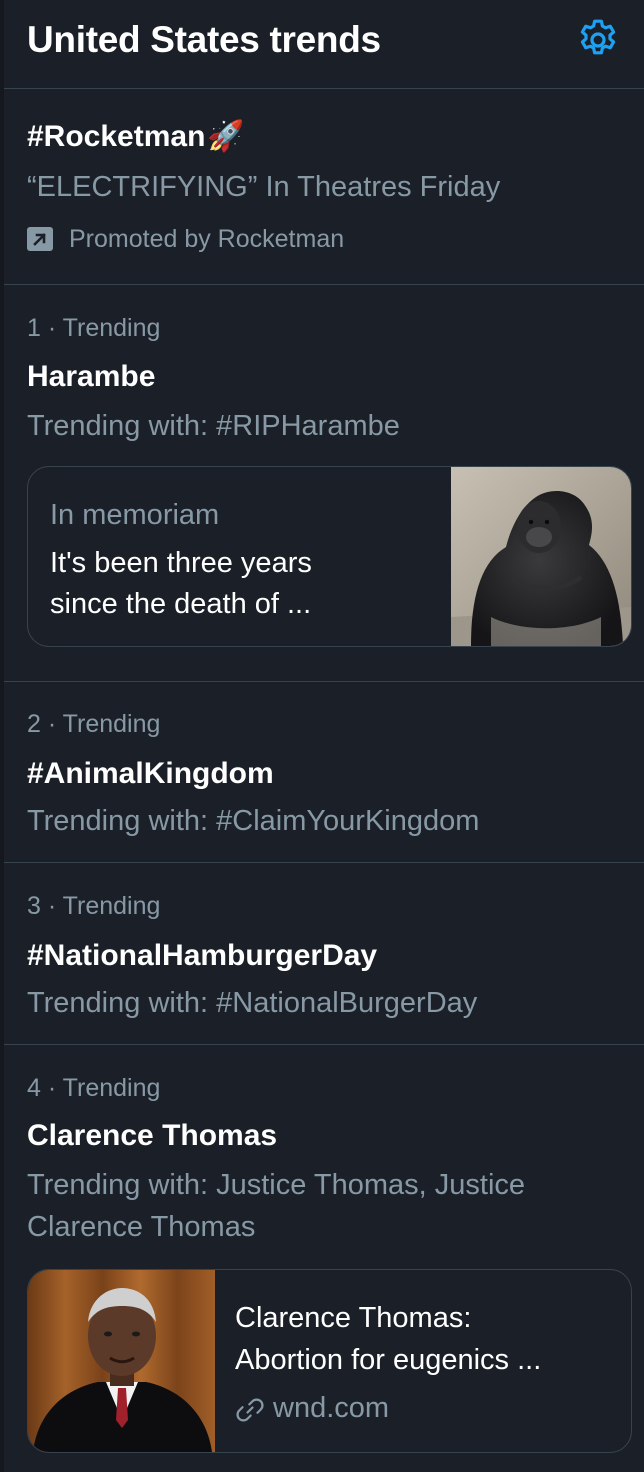 Image resolution: width=644 pixels, height=1472 pixels. What do you see at coordinates (94, 906) in the screenshot?
I see `trend-meta: 3 · Trending` at bounding box center [94, 906].